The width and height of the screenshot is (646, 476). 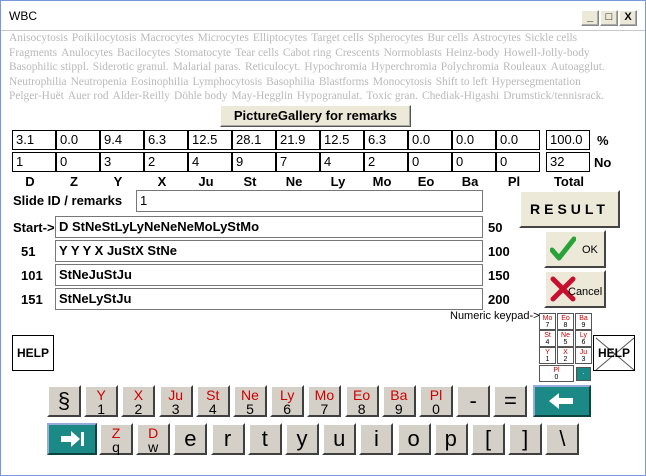 I want to click on help-button: HELP, so click(x=33, y=353).